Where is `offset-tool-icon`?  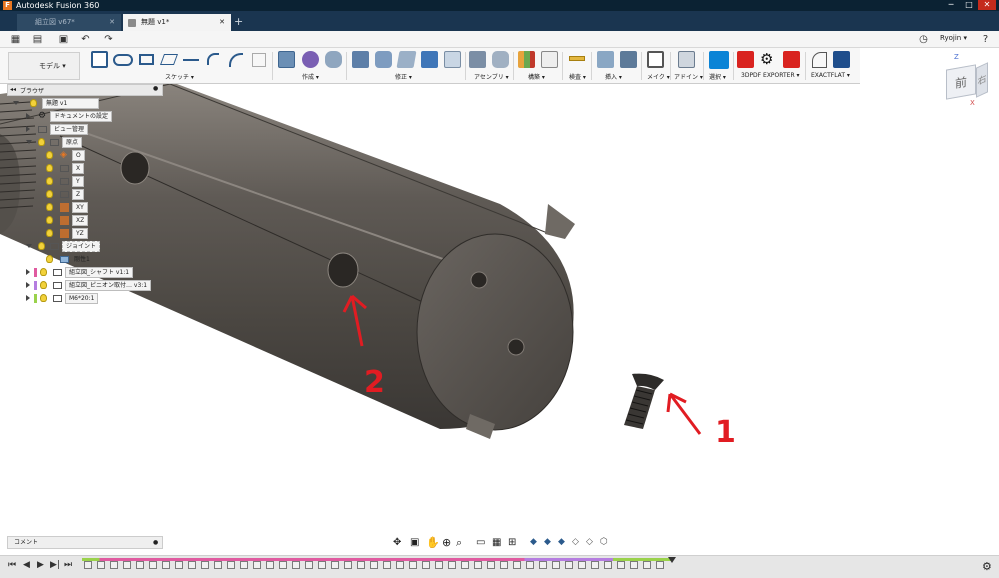
offset-tool-icon is located at coordinates (191, 60).